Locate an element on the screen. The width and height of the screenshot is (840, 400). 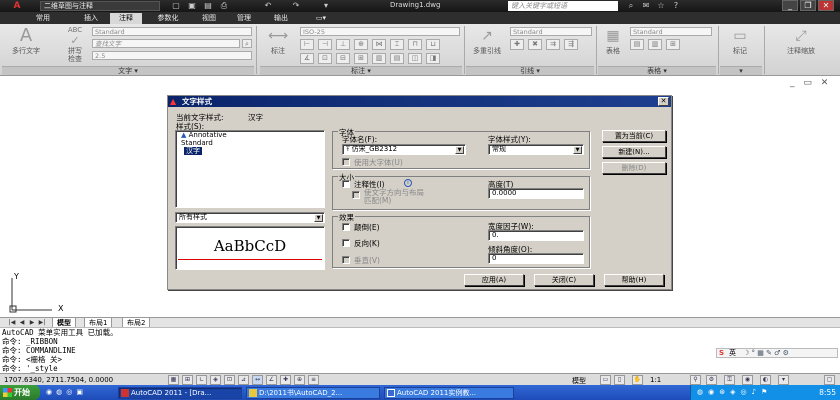
upside-down-checkbox is located at coordinates (346, 227).